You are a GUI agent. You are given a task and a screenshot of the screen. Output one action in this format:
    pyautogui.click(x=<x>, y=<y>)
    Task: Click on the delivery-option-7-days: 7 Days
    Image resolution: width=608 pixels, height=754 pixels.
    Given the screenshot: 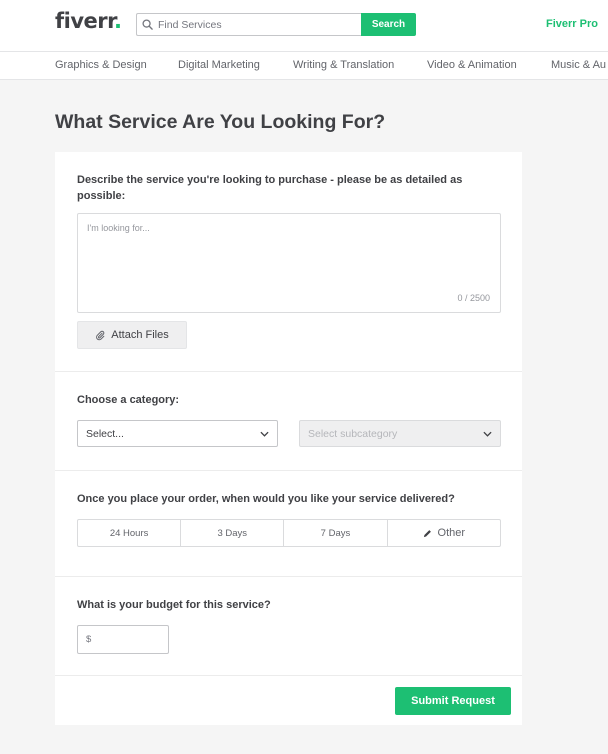 What is the action you would take?
    pyautogui.click(x=336, y=533)
    